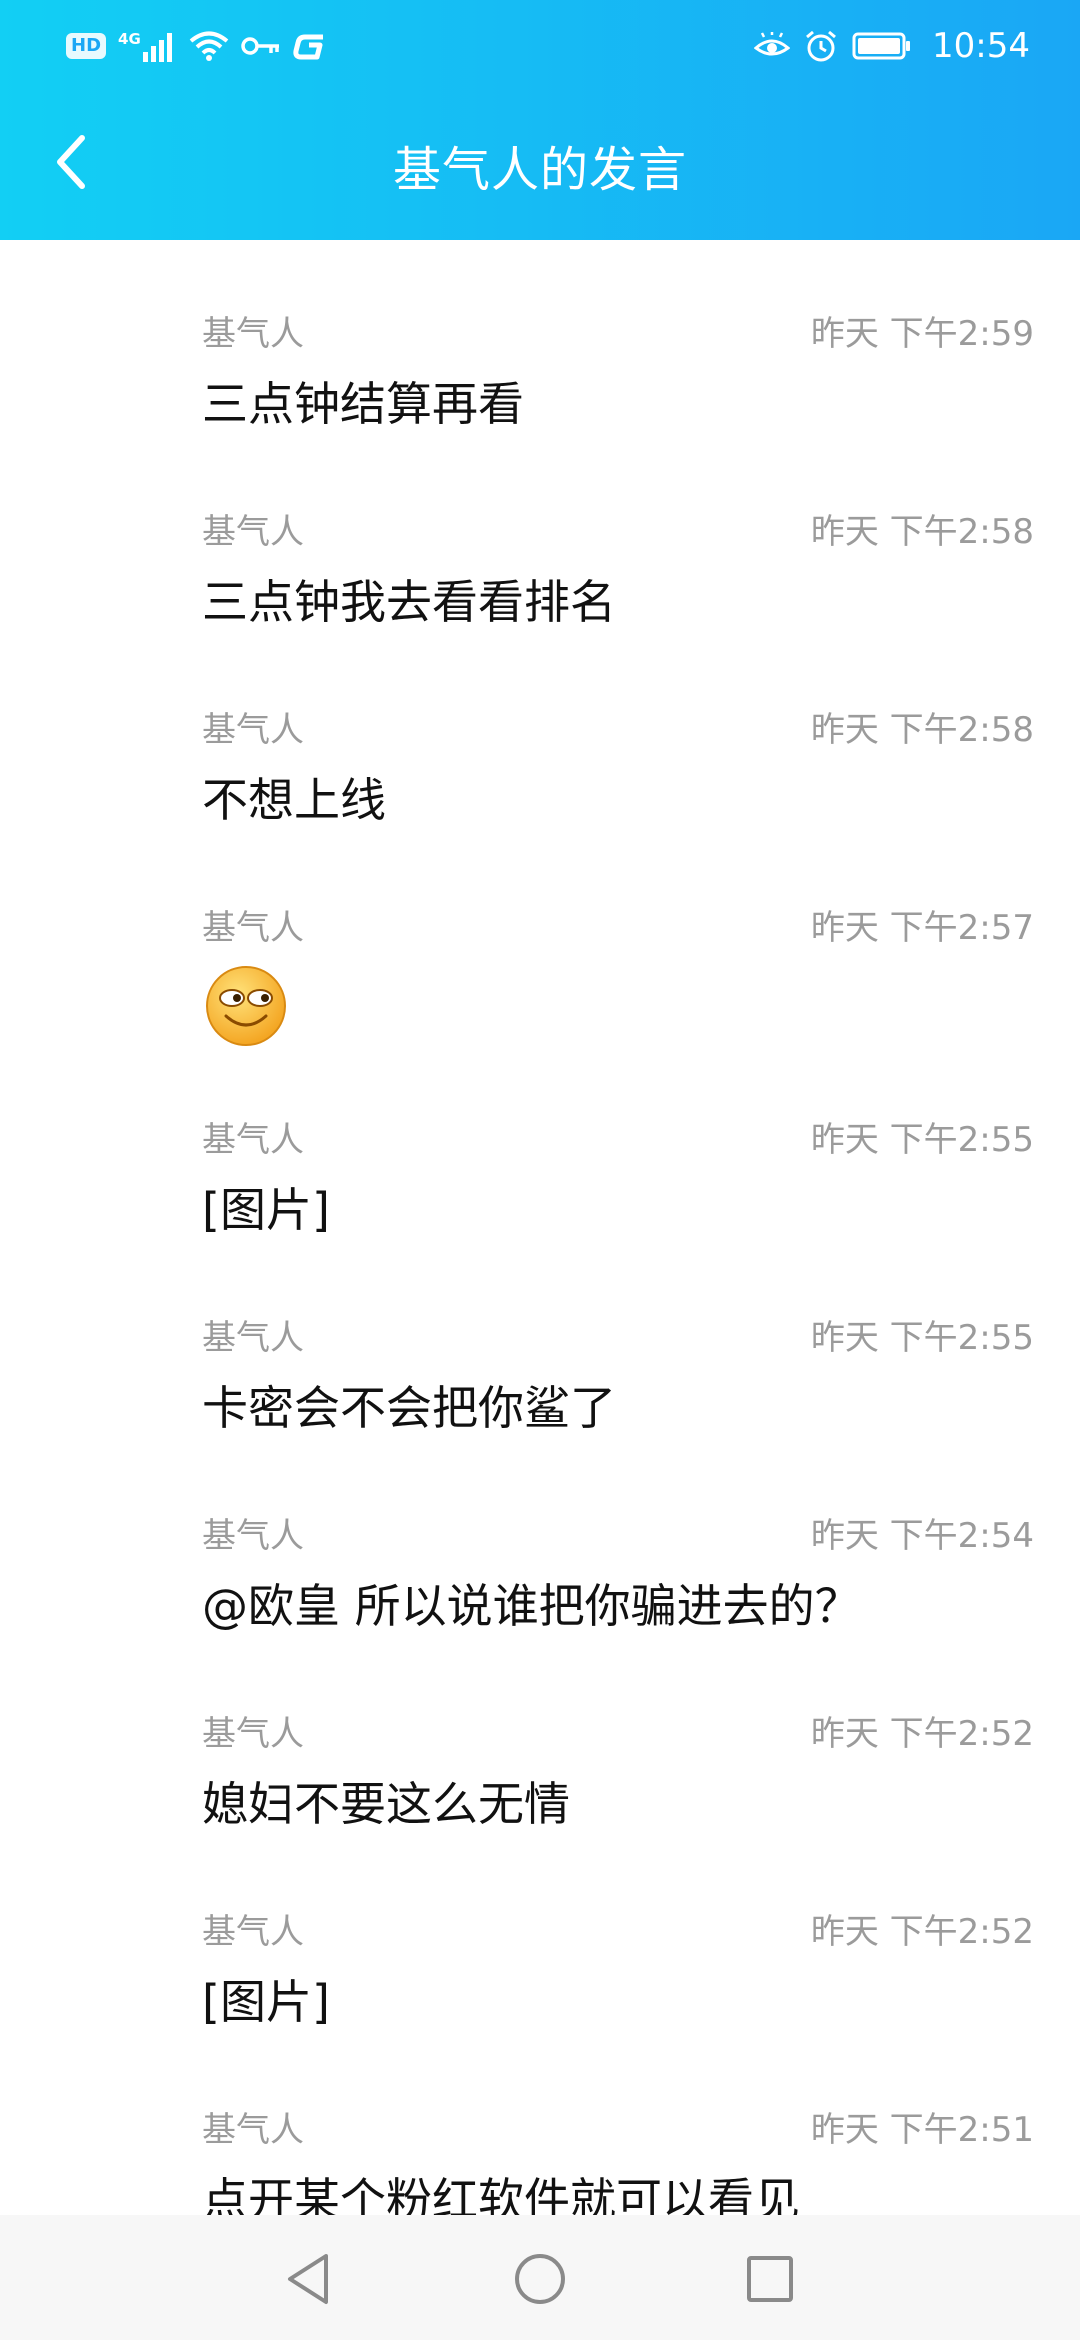 Image resolution: width=1080 pixels, height=2340 pixels. What do you see at coordinates (540, 537) in the screenshot?
I see `list-item: 基气人 昨天 下午2:58 三点钟我去看看排名` at bounding box center [540, 537].